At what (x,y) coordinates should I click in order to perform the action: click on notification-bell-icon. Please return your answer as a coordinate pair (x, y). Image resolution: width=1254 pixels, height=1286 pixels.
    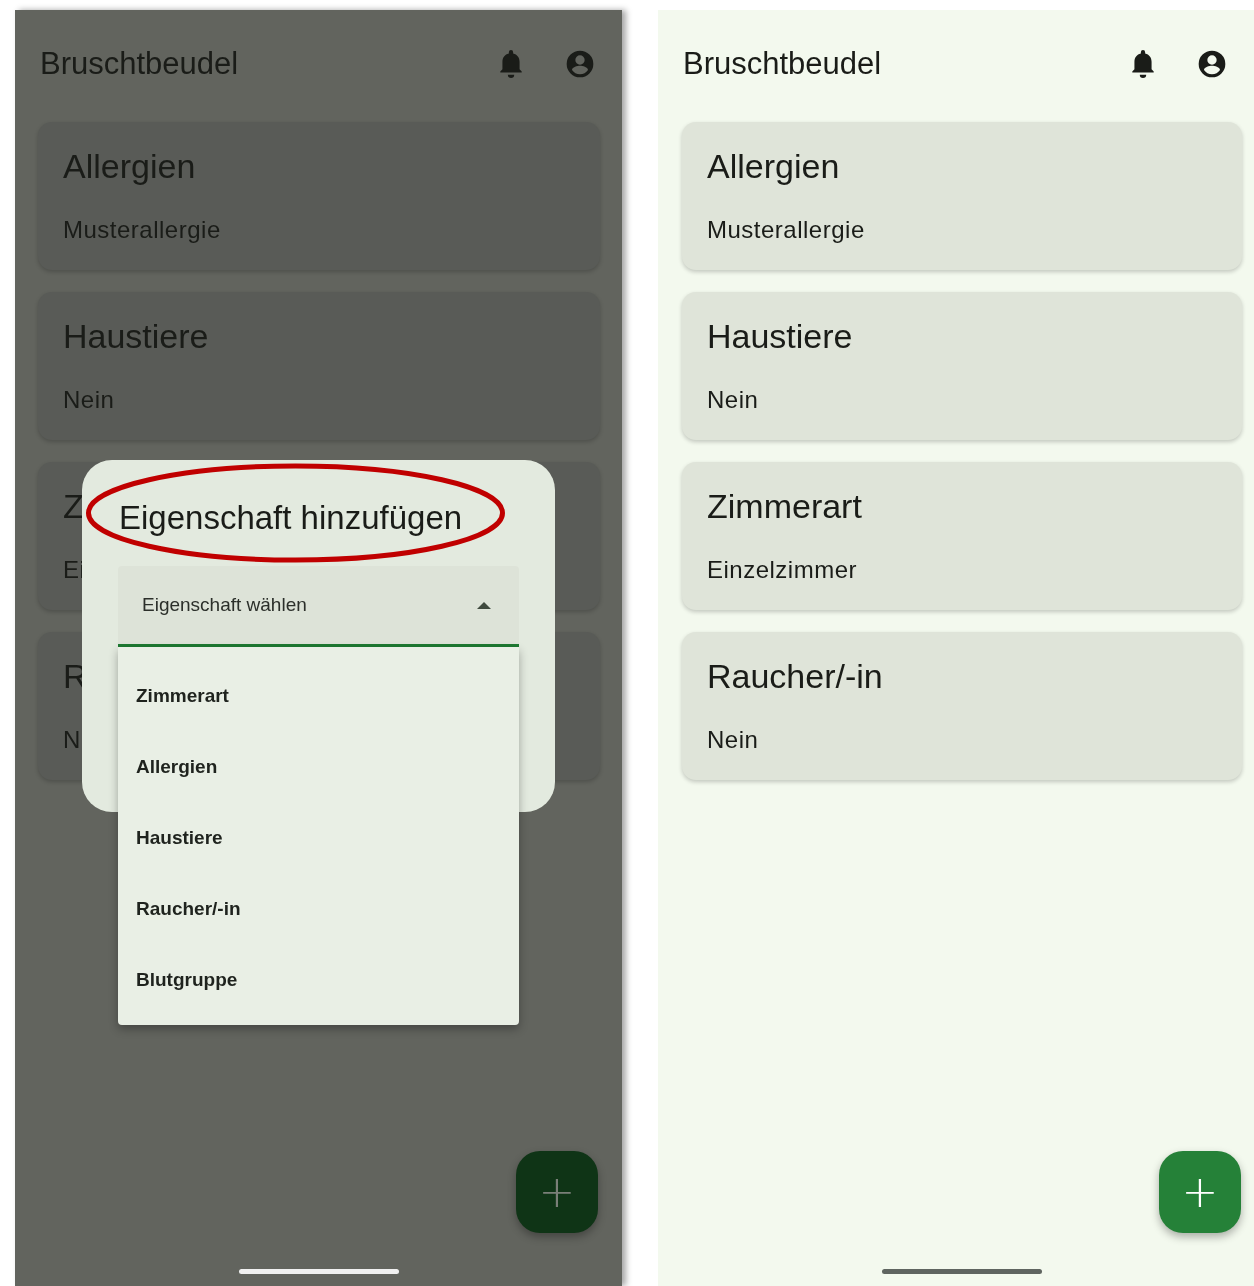
    Looking at the image, I should click on (1143, 64).